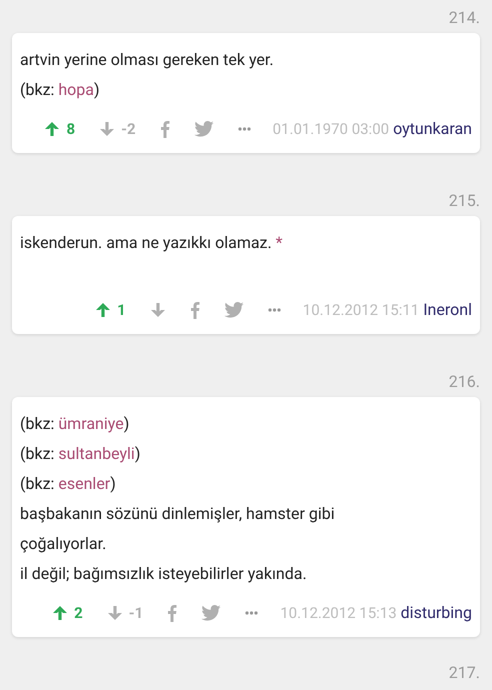  What do you see at coordinates (432, 129) in the screenshot?
I see `author-link: oytunkaran` at bounding box center [432, 129].